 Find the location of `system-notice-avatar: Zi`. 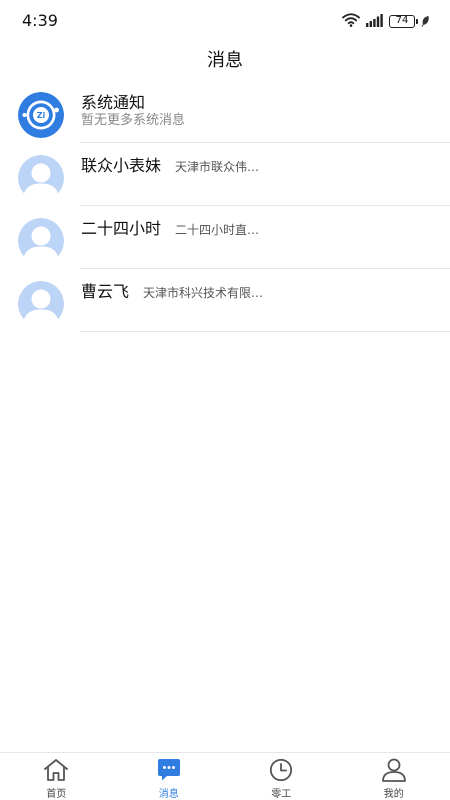

system-notice-avatar: Zi is located at coordinates (41, 115).